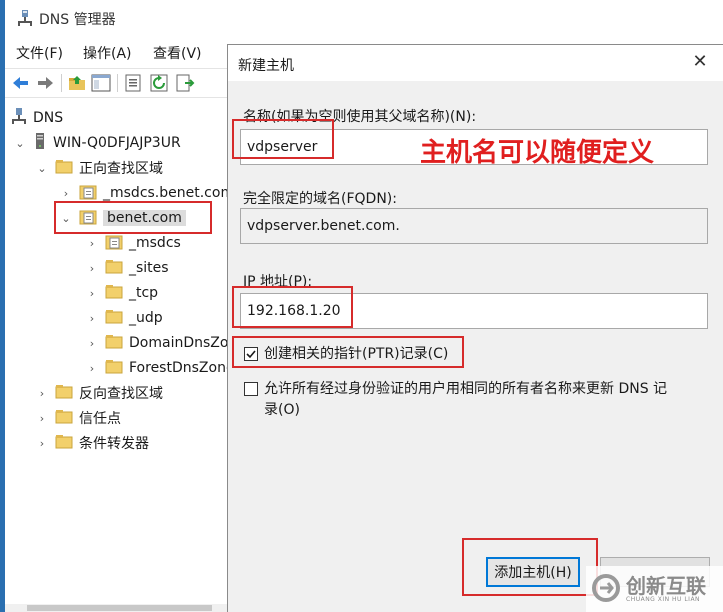 The height and width of the screenshot is (612, 723). Describe the element at coordinates (474, 400) in the screenshot. I see `allow-update-checkbox-row: 允许所有经过身份验证的用户用相同的所有者名称来更新 DNS 记 录(O)` at that location.